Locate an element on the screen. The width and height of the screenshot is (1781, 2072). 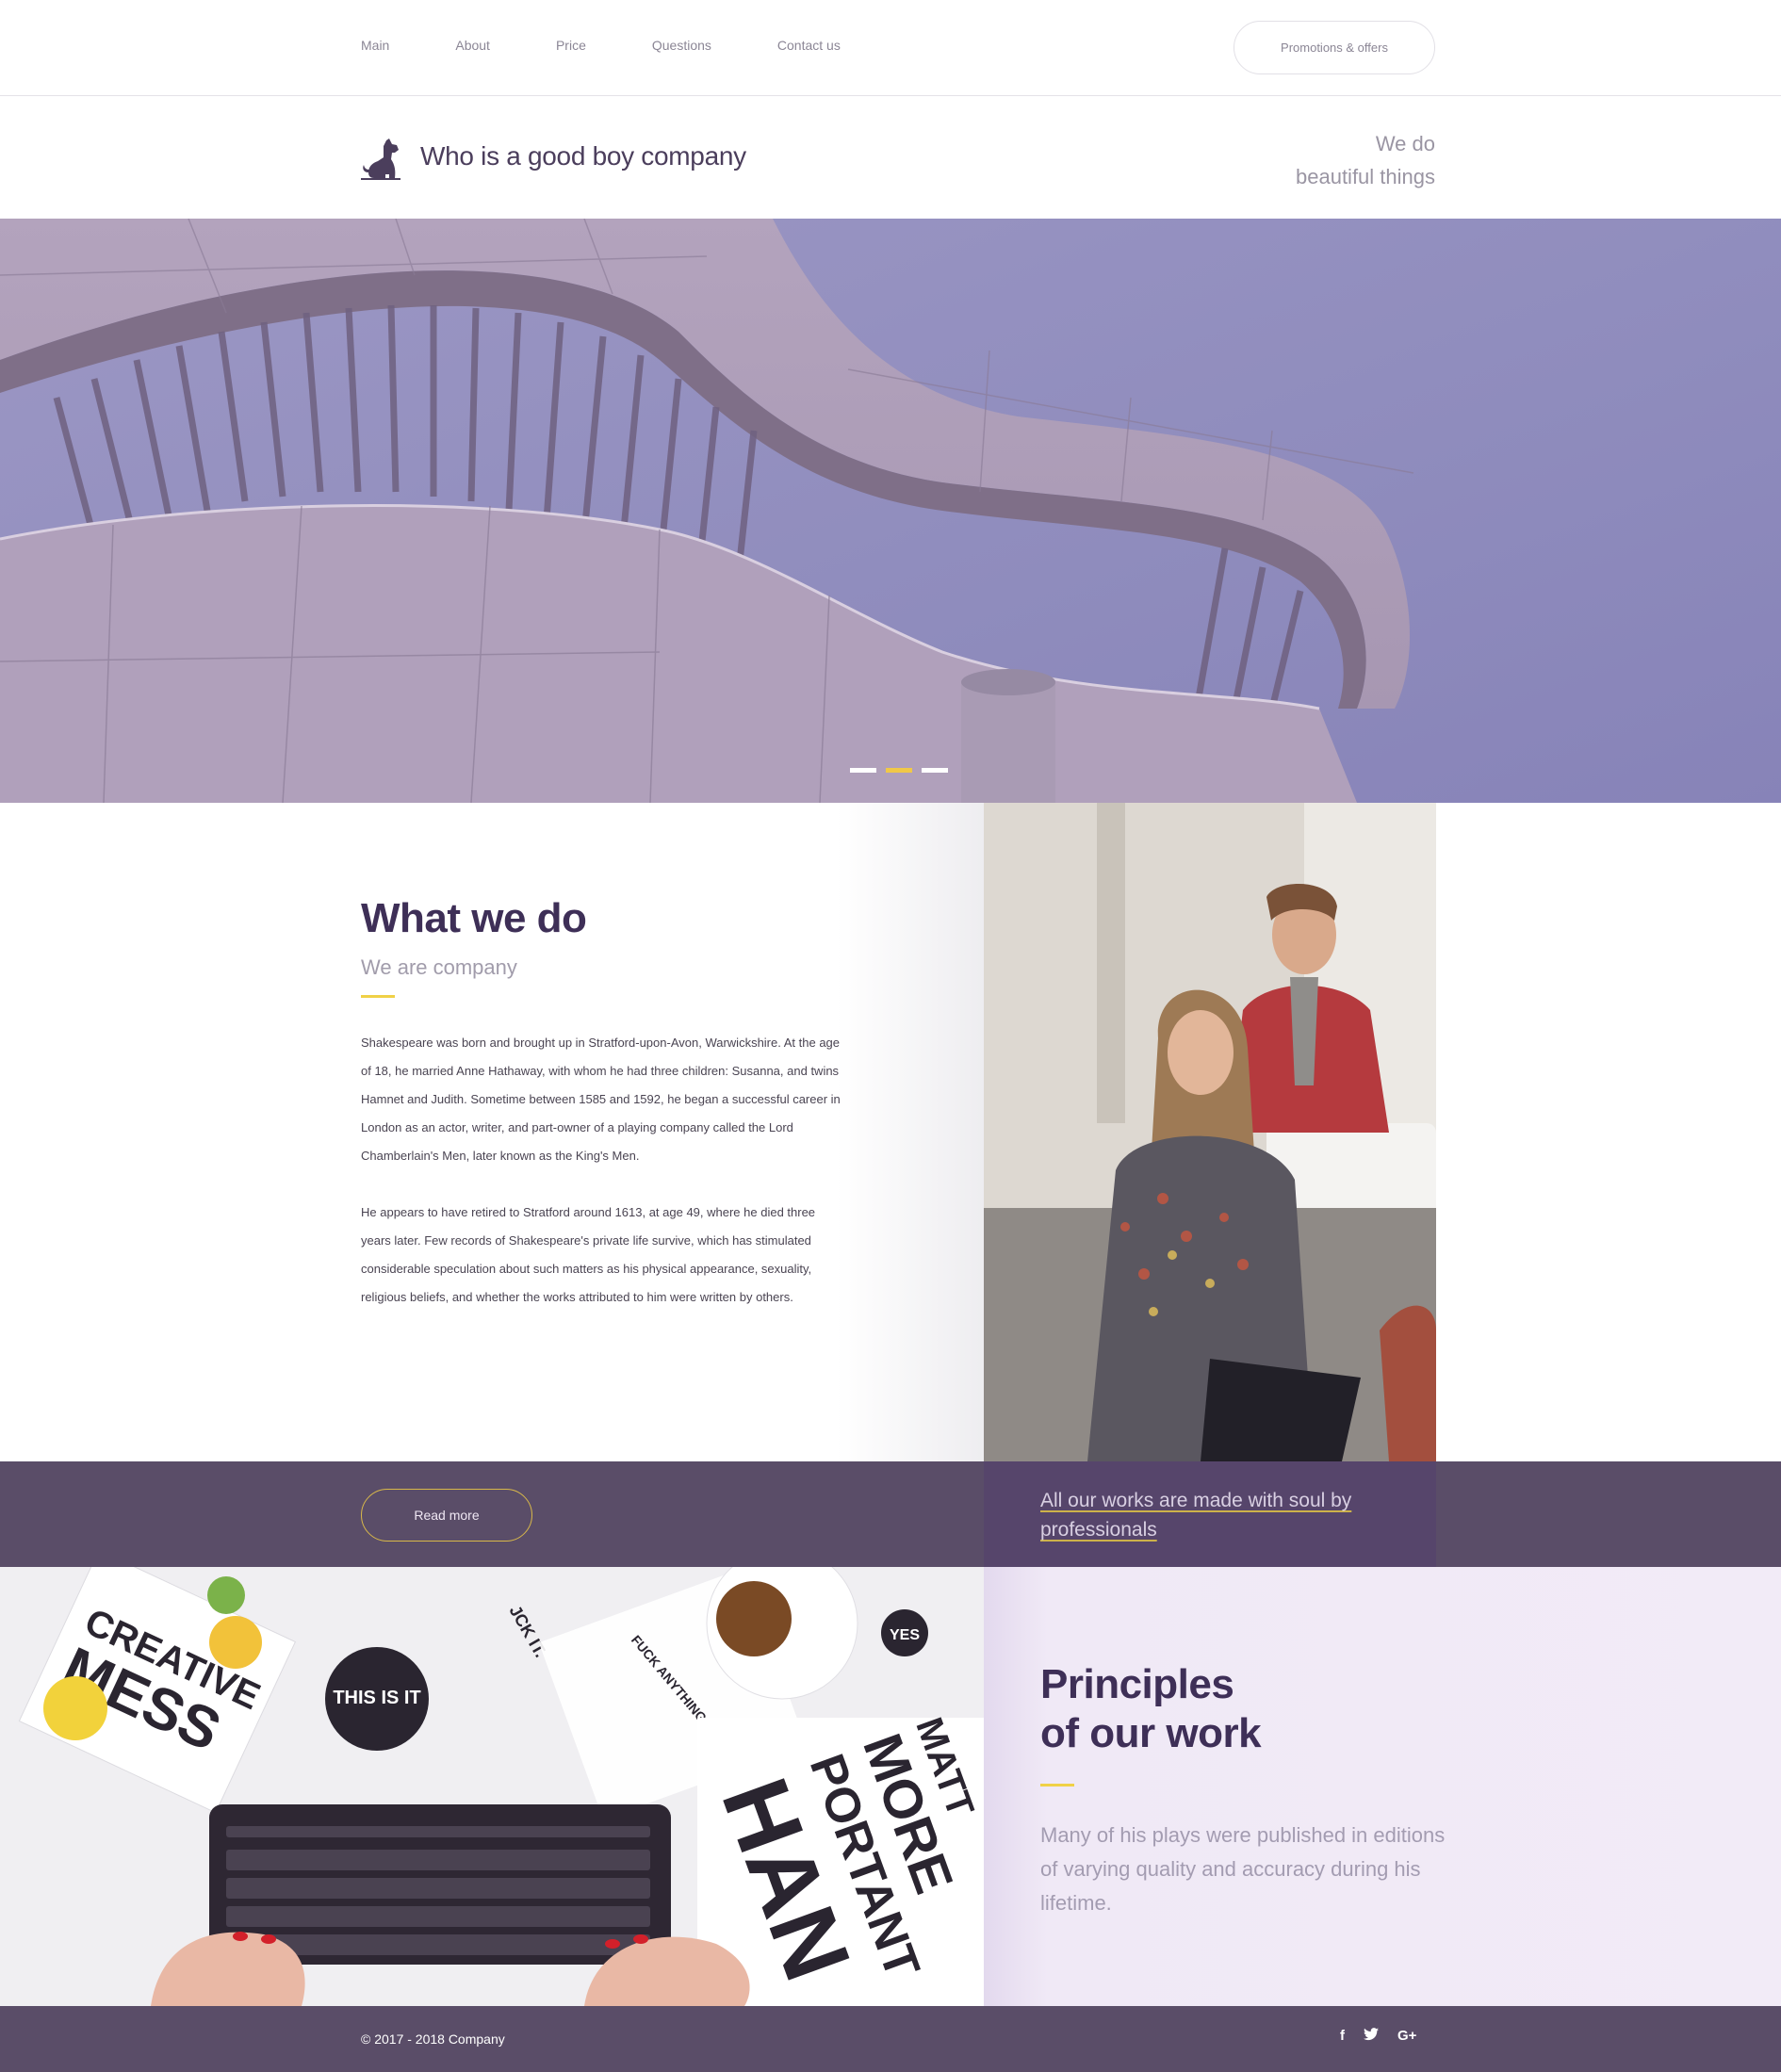
nav-item-about: About is located at coordinates (472, 46).